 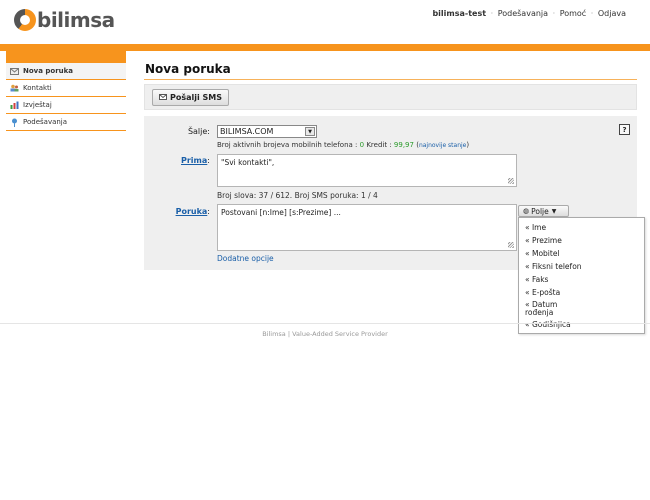 I want to click on header-bar, so click(x=325, y=47).